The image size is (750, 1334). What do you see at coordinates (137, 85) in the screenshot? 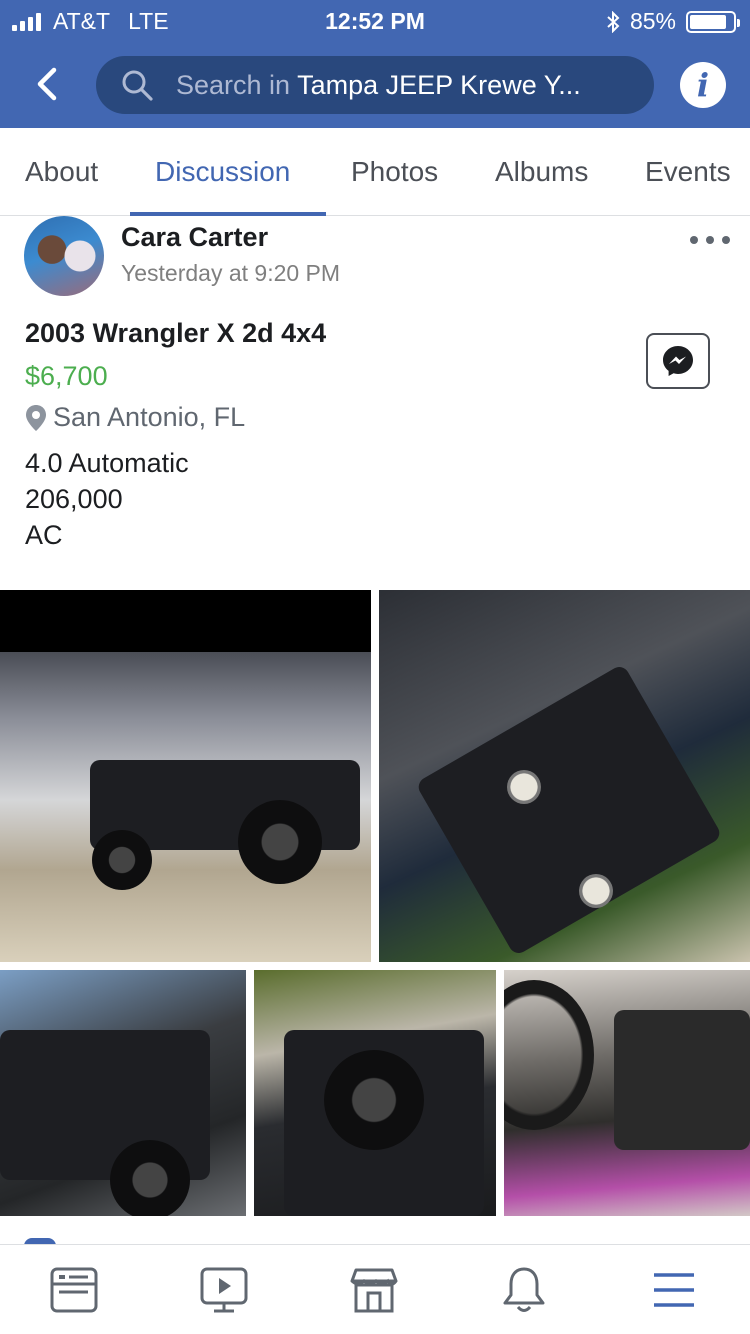
I see `search-icon` at bounding box center [137, 85].